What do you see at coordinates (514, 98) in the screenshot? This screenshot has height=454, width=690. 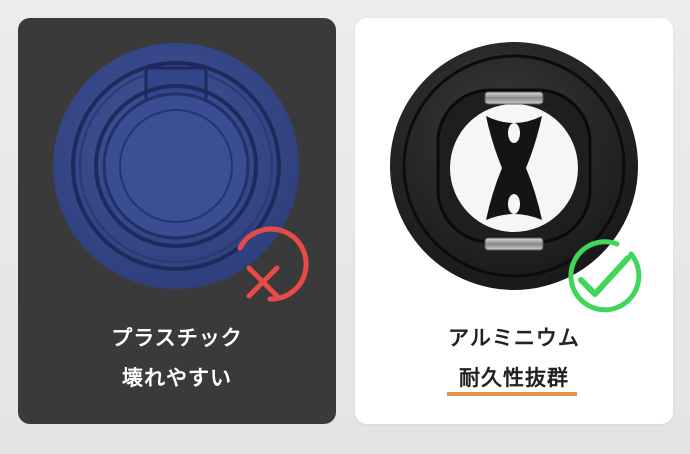 I see `aluminium-hinge-top` at bounding box center [514, 98].